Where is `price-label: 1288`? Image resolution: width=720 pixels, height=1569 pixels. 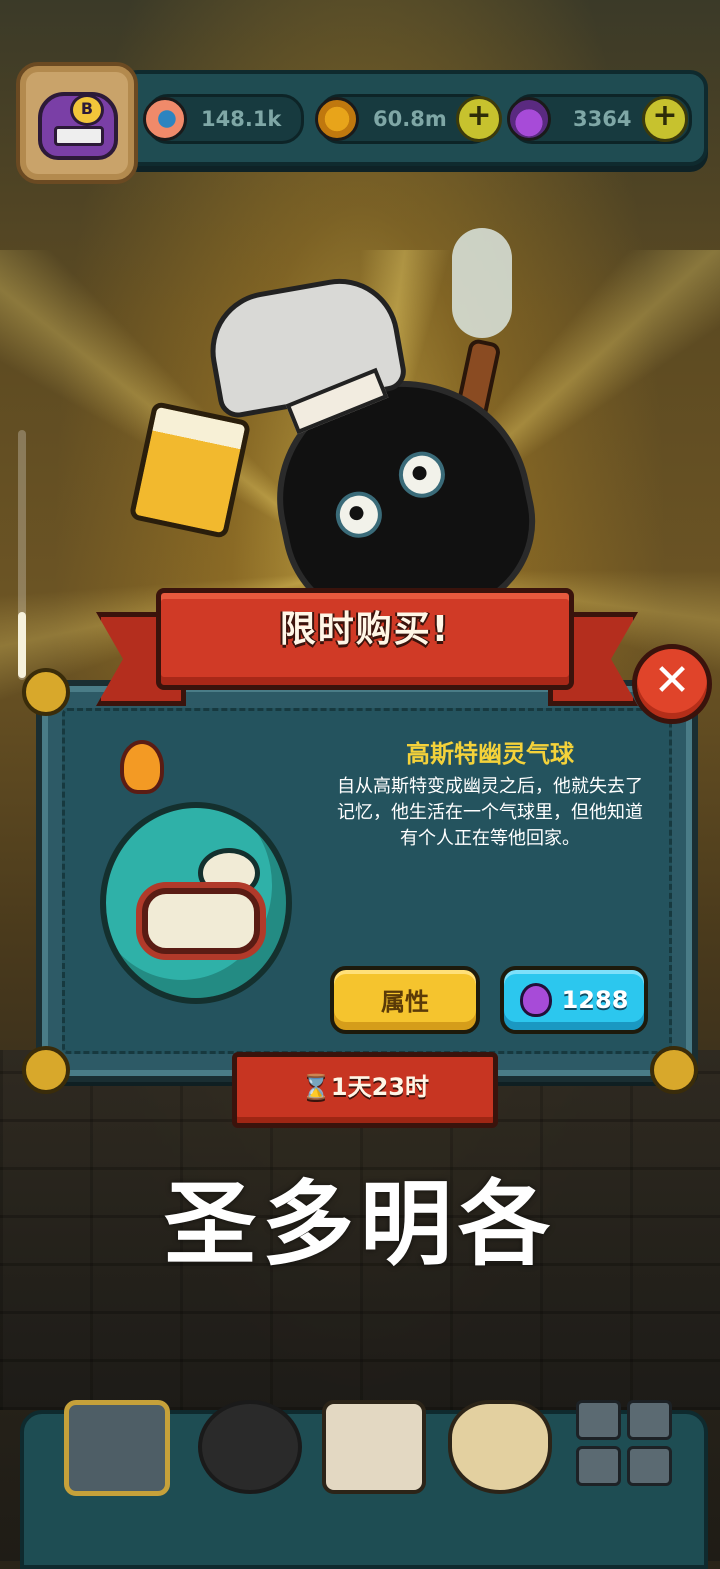 price-label: 1288 is located at coordinates (595, 1000).